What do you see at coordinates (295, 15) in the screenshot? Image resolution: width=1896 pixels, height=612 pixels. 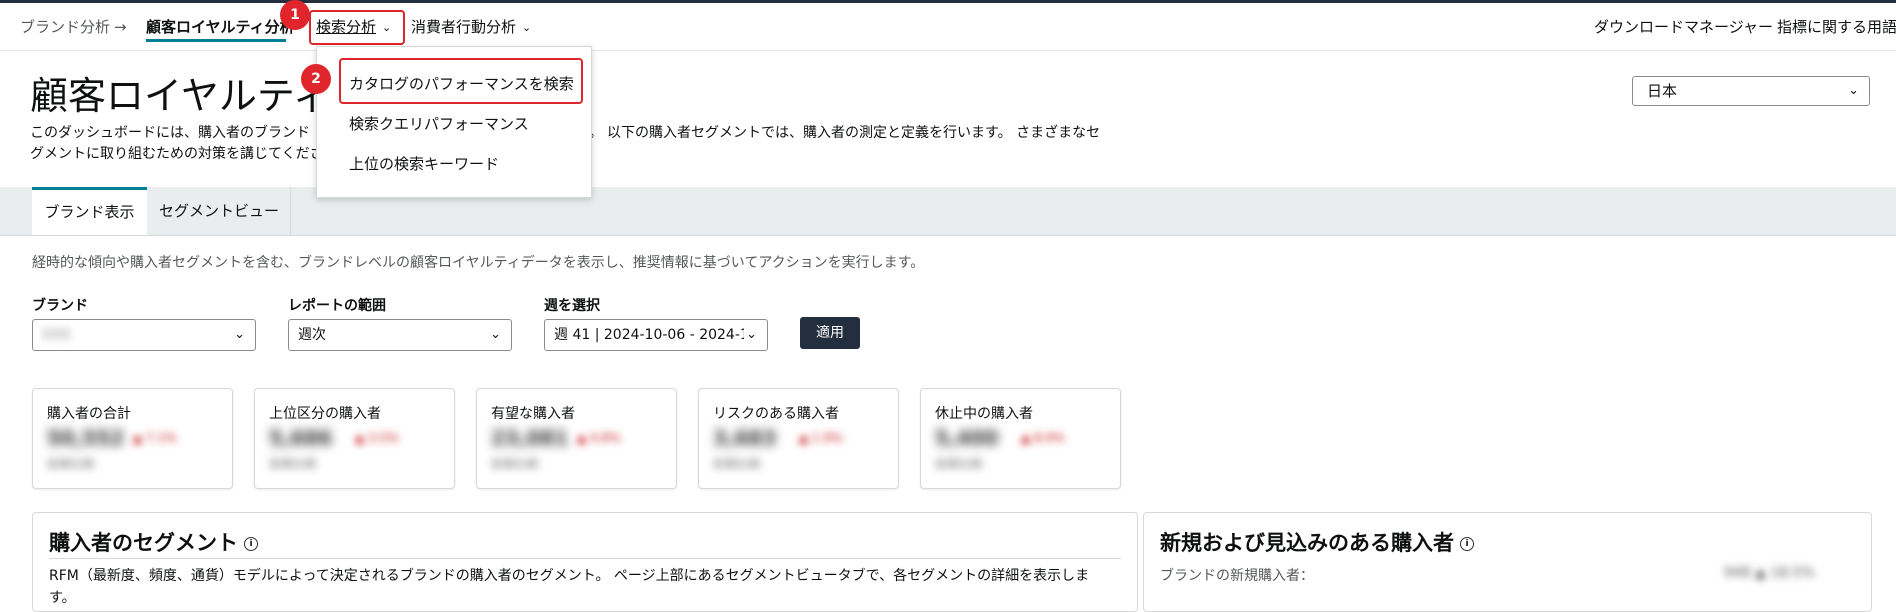 I see `annotation-badge-1: 1` at bounding box center [295, 15].